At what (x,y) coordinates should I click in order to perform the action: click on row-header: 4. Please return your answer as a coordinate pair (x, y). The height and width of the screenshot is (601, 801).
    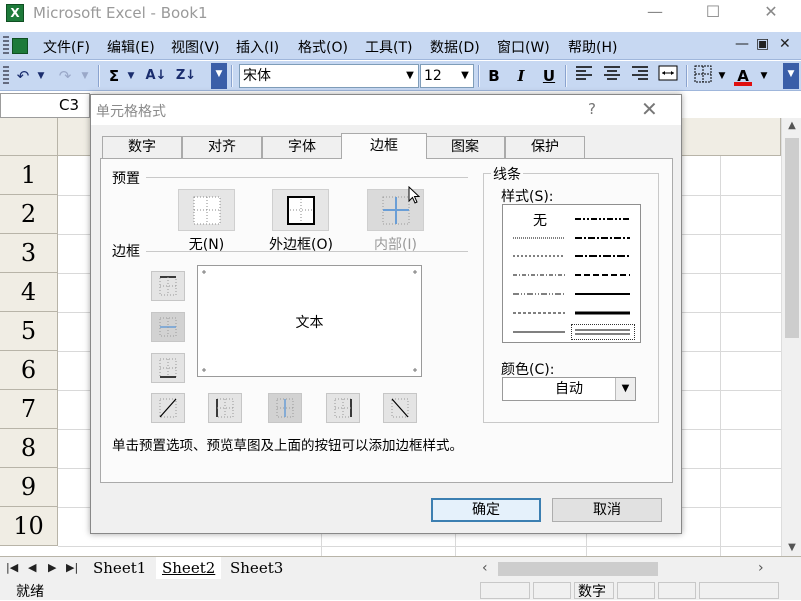
    Looking at the image, I should click on (29, 292).